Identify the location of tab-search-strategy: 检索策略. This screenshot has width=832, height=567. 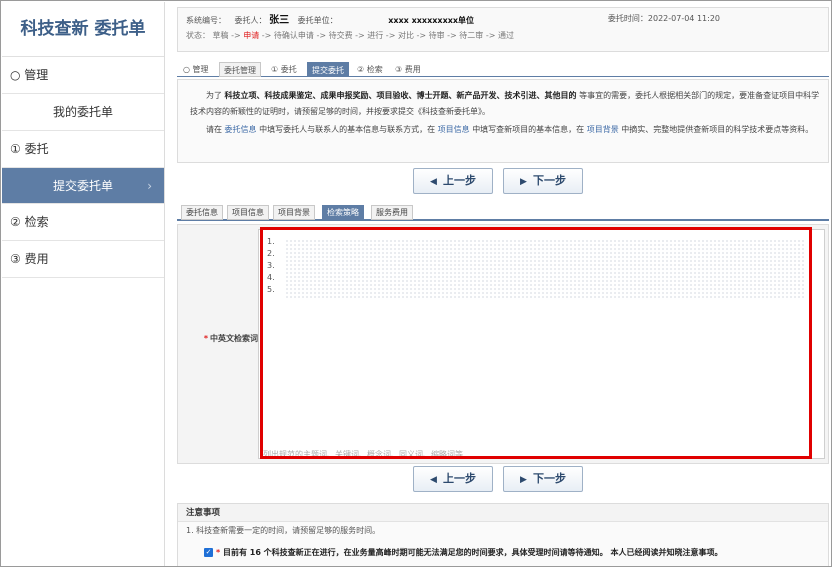
(343, 212).